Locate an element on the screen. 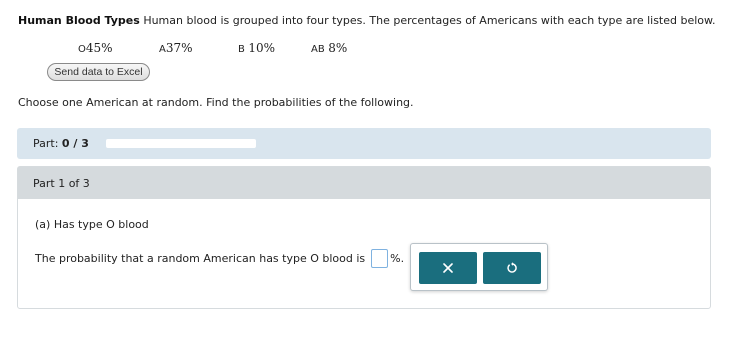  blood-type-o: O45% is located at coordinates (95, 48).